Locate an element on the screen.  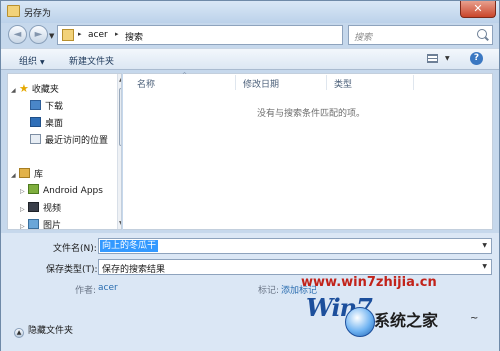
sidebar-item-android-apps: ▷ Android Apps is located at coordinates (61, 191).